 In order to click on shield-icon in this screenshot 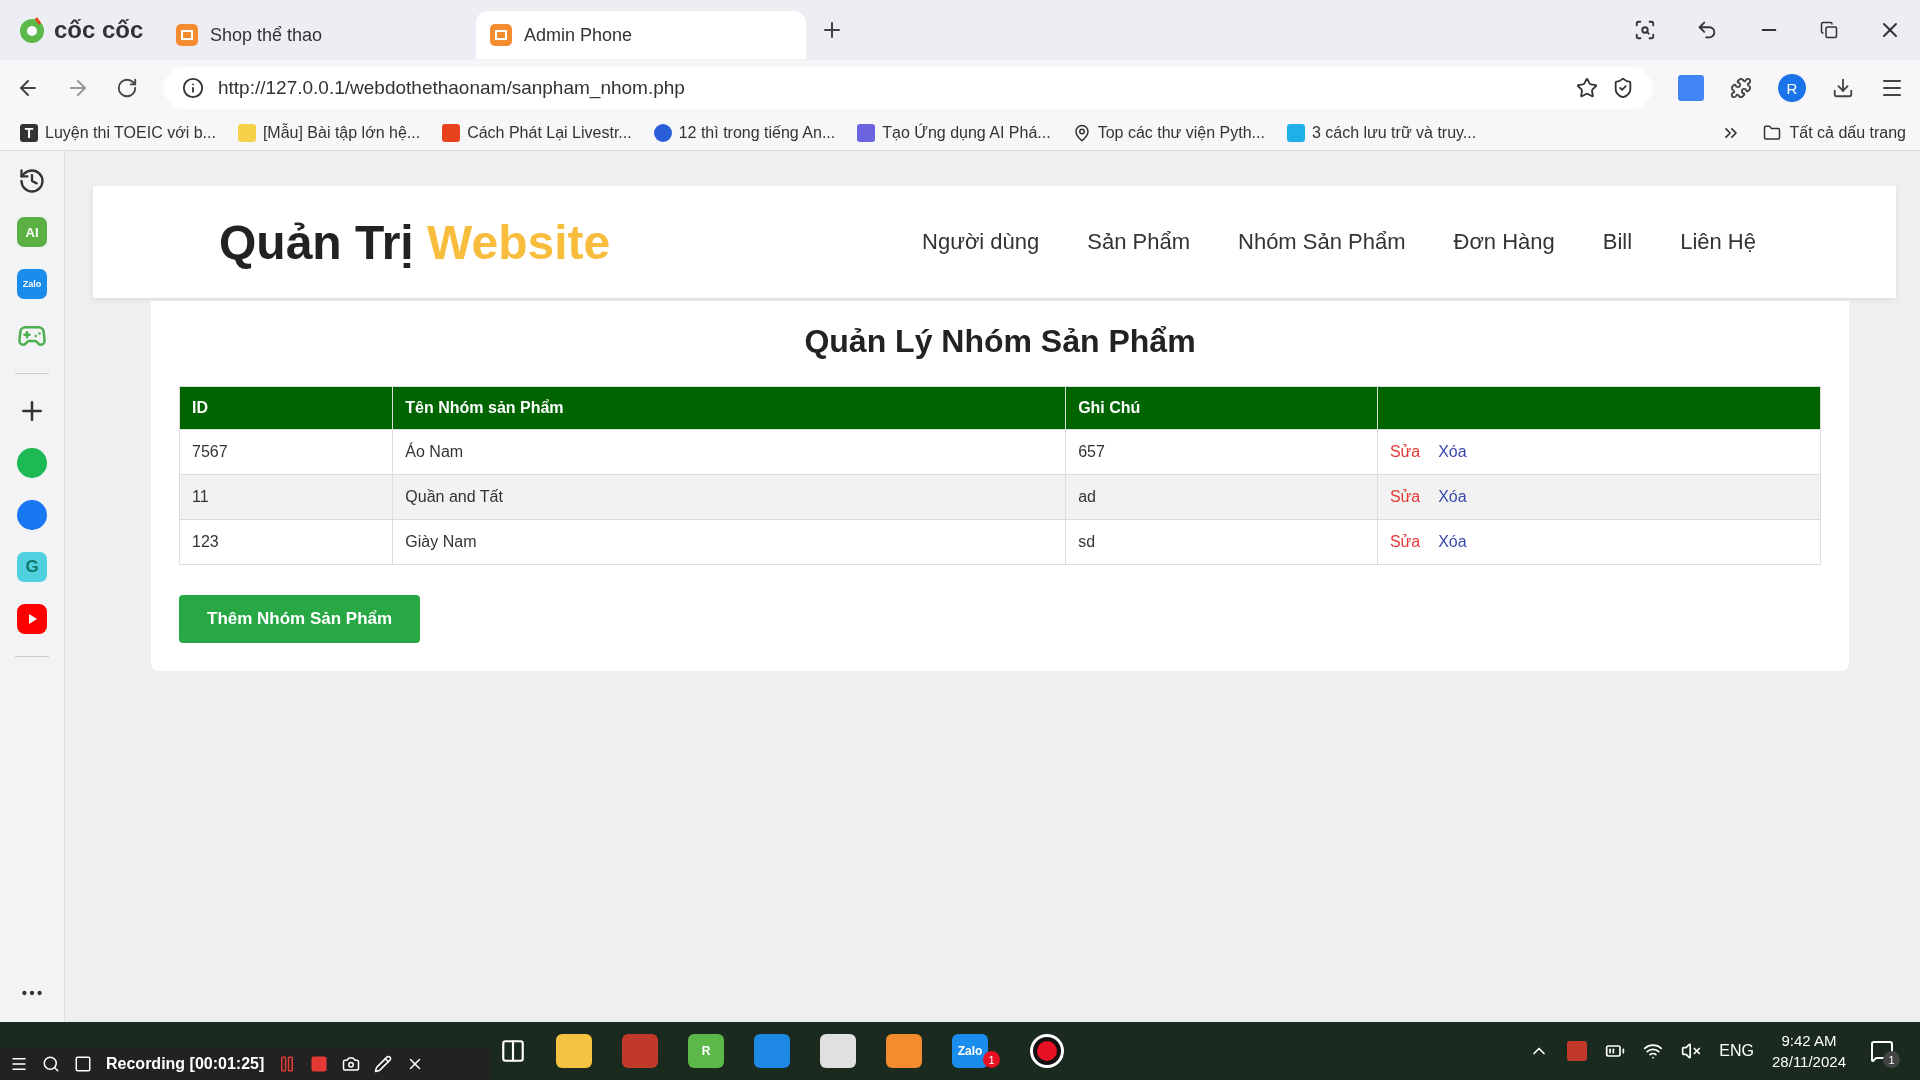, I will do `click(1623, 88)`.